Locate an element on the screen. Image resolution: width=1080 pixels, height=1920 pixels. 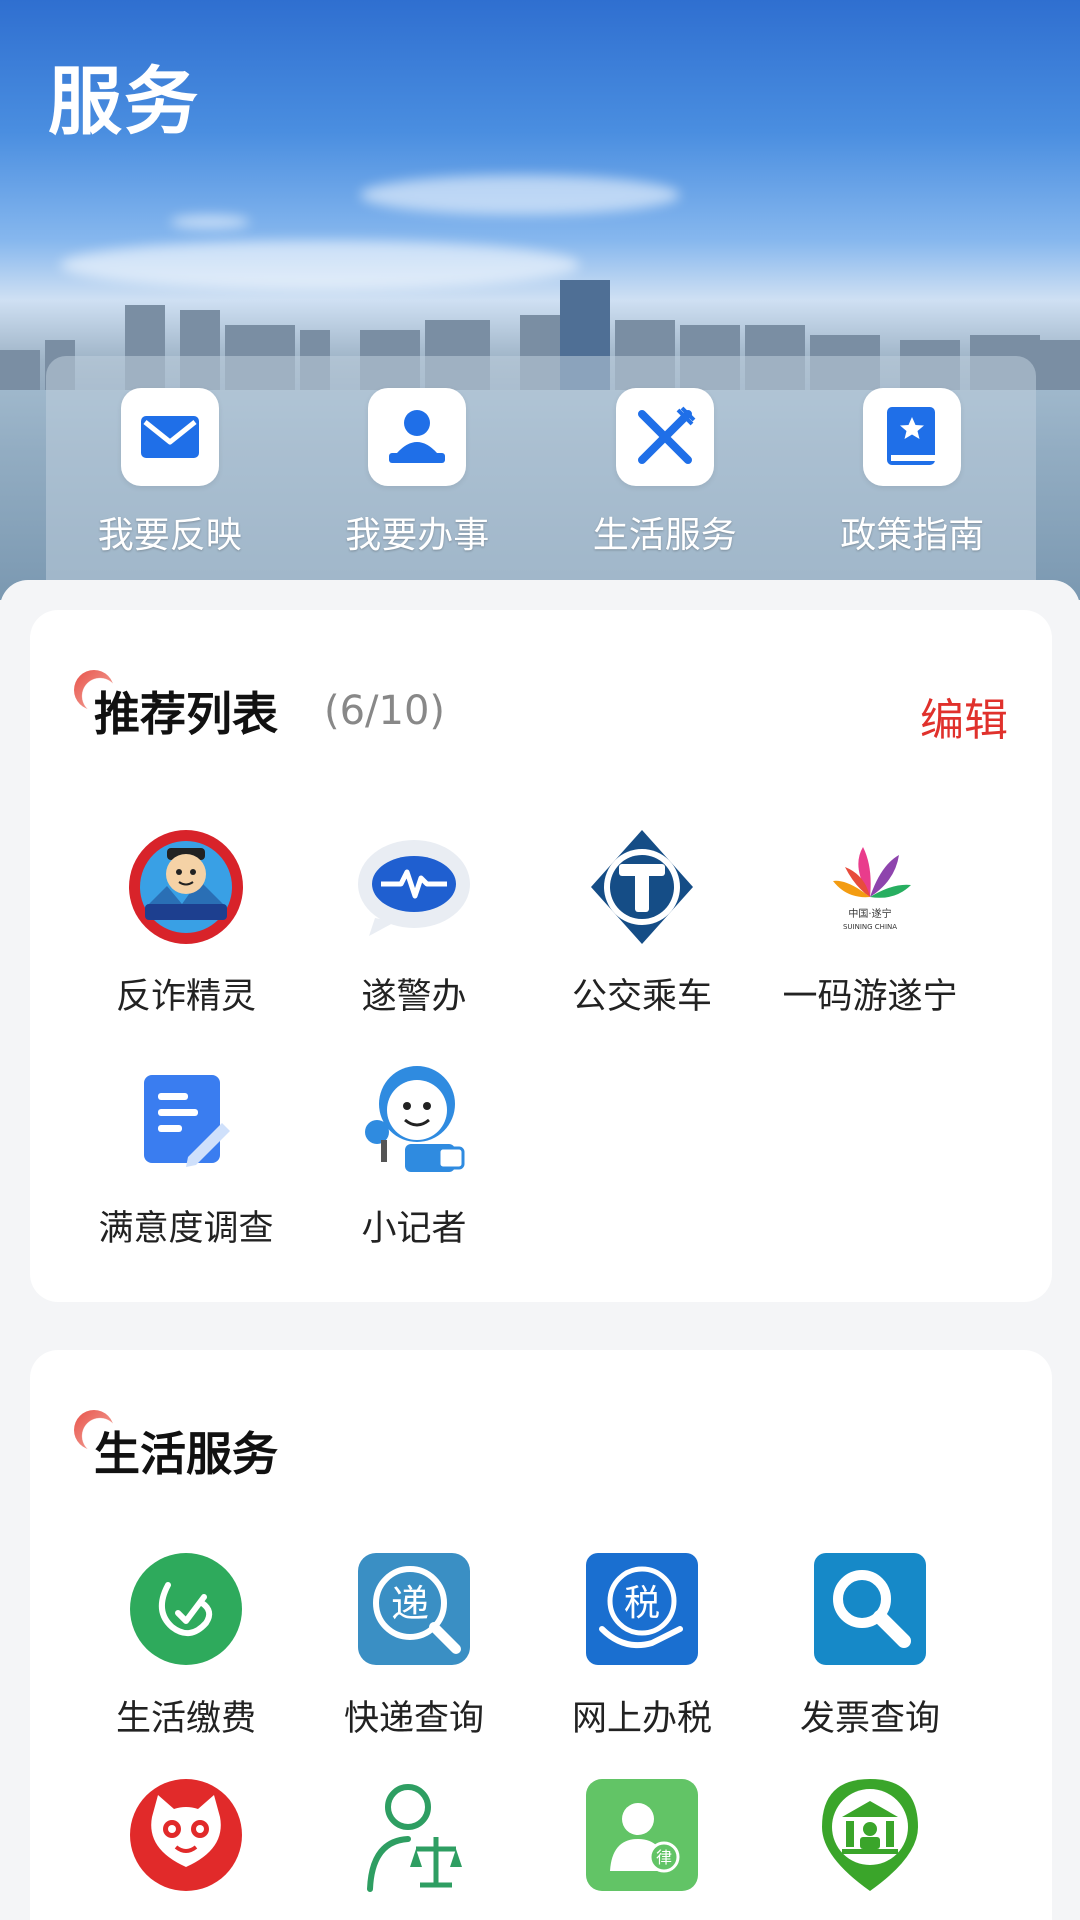
svg-text: 递 is located at coordinates (410, 1604).